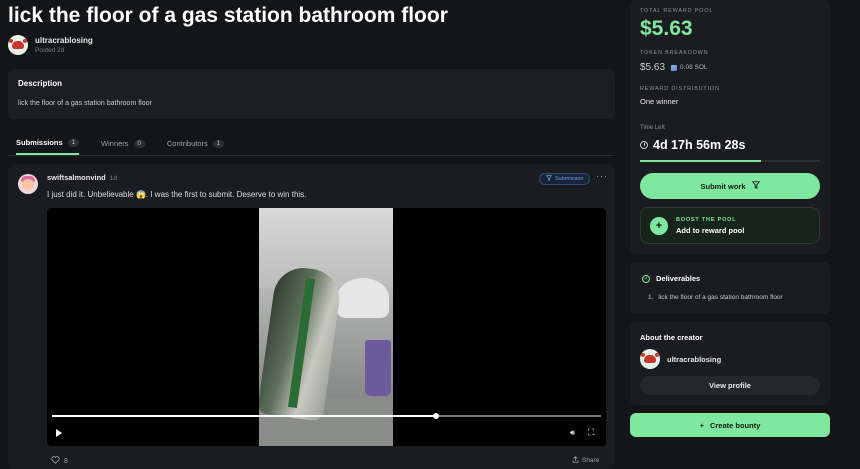 This screenshot has width=860, height=469. I want to click on heart-icon, so click(55, 461).